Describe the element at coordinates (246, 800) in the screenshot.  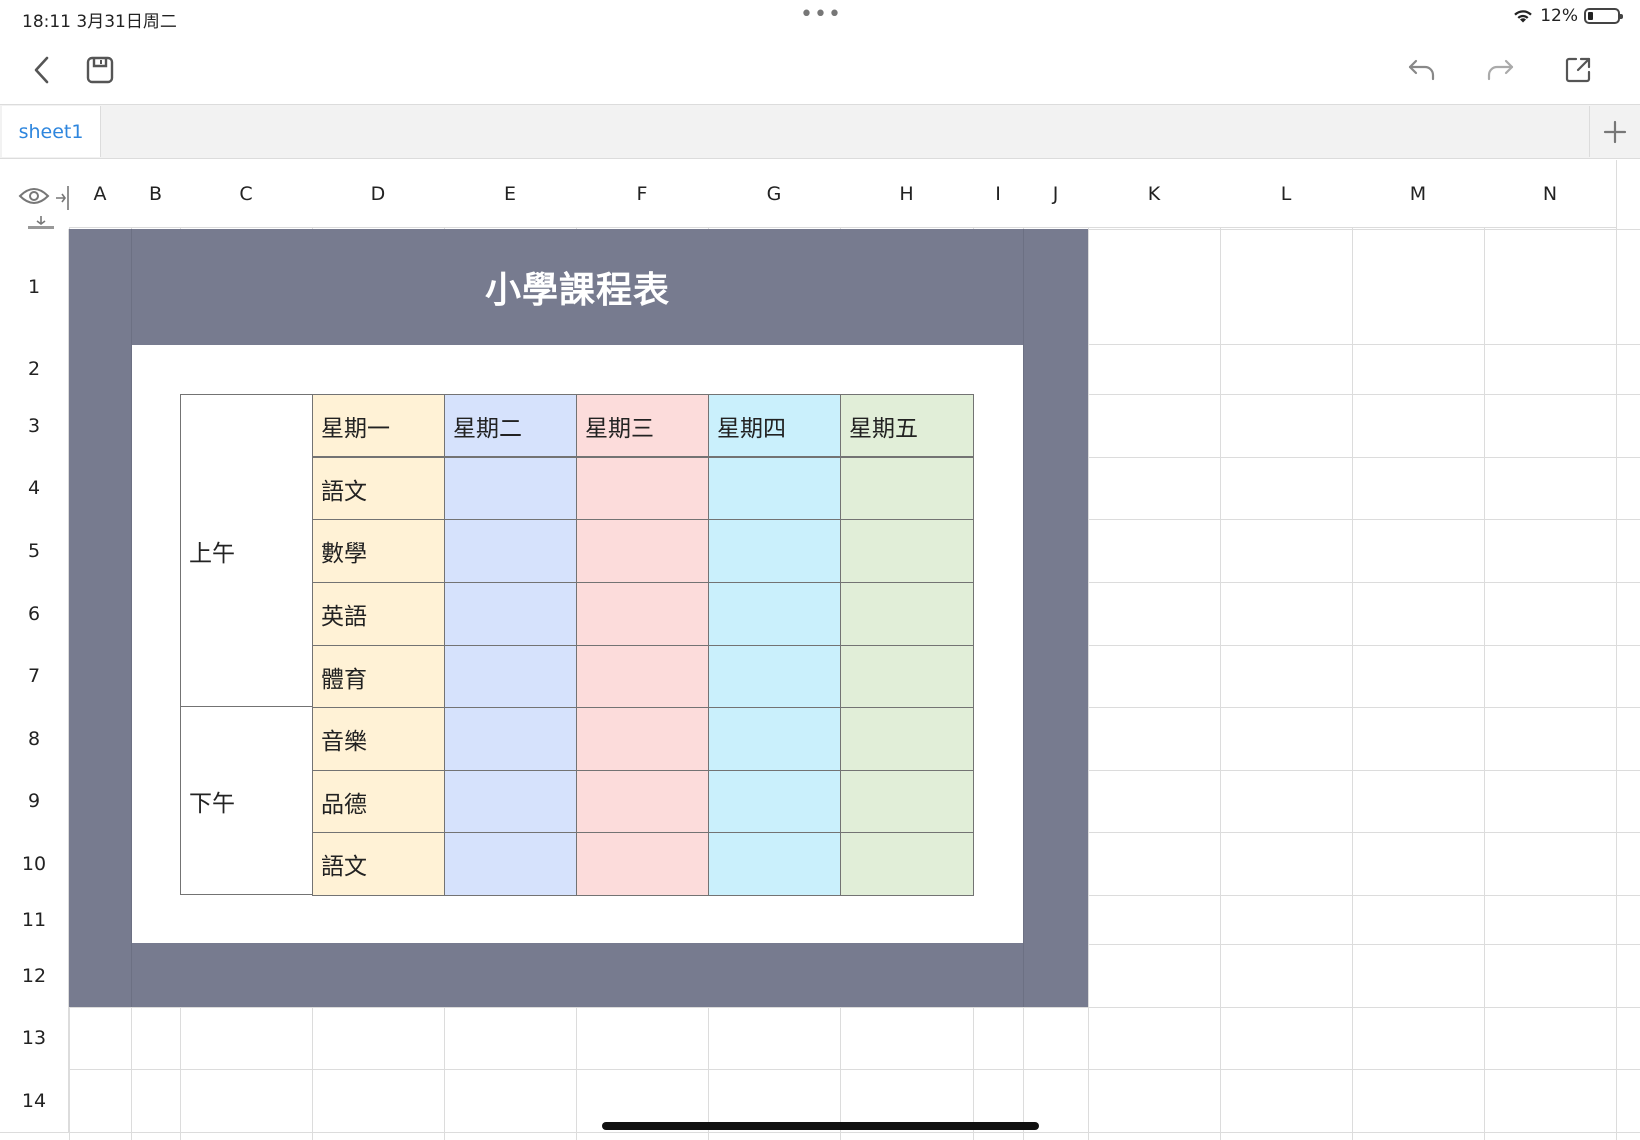
I see `period-afternoon-cell: 下午` at that location.